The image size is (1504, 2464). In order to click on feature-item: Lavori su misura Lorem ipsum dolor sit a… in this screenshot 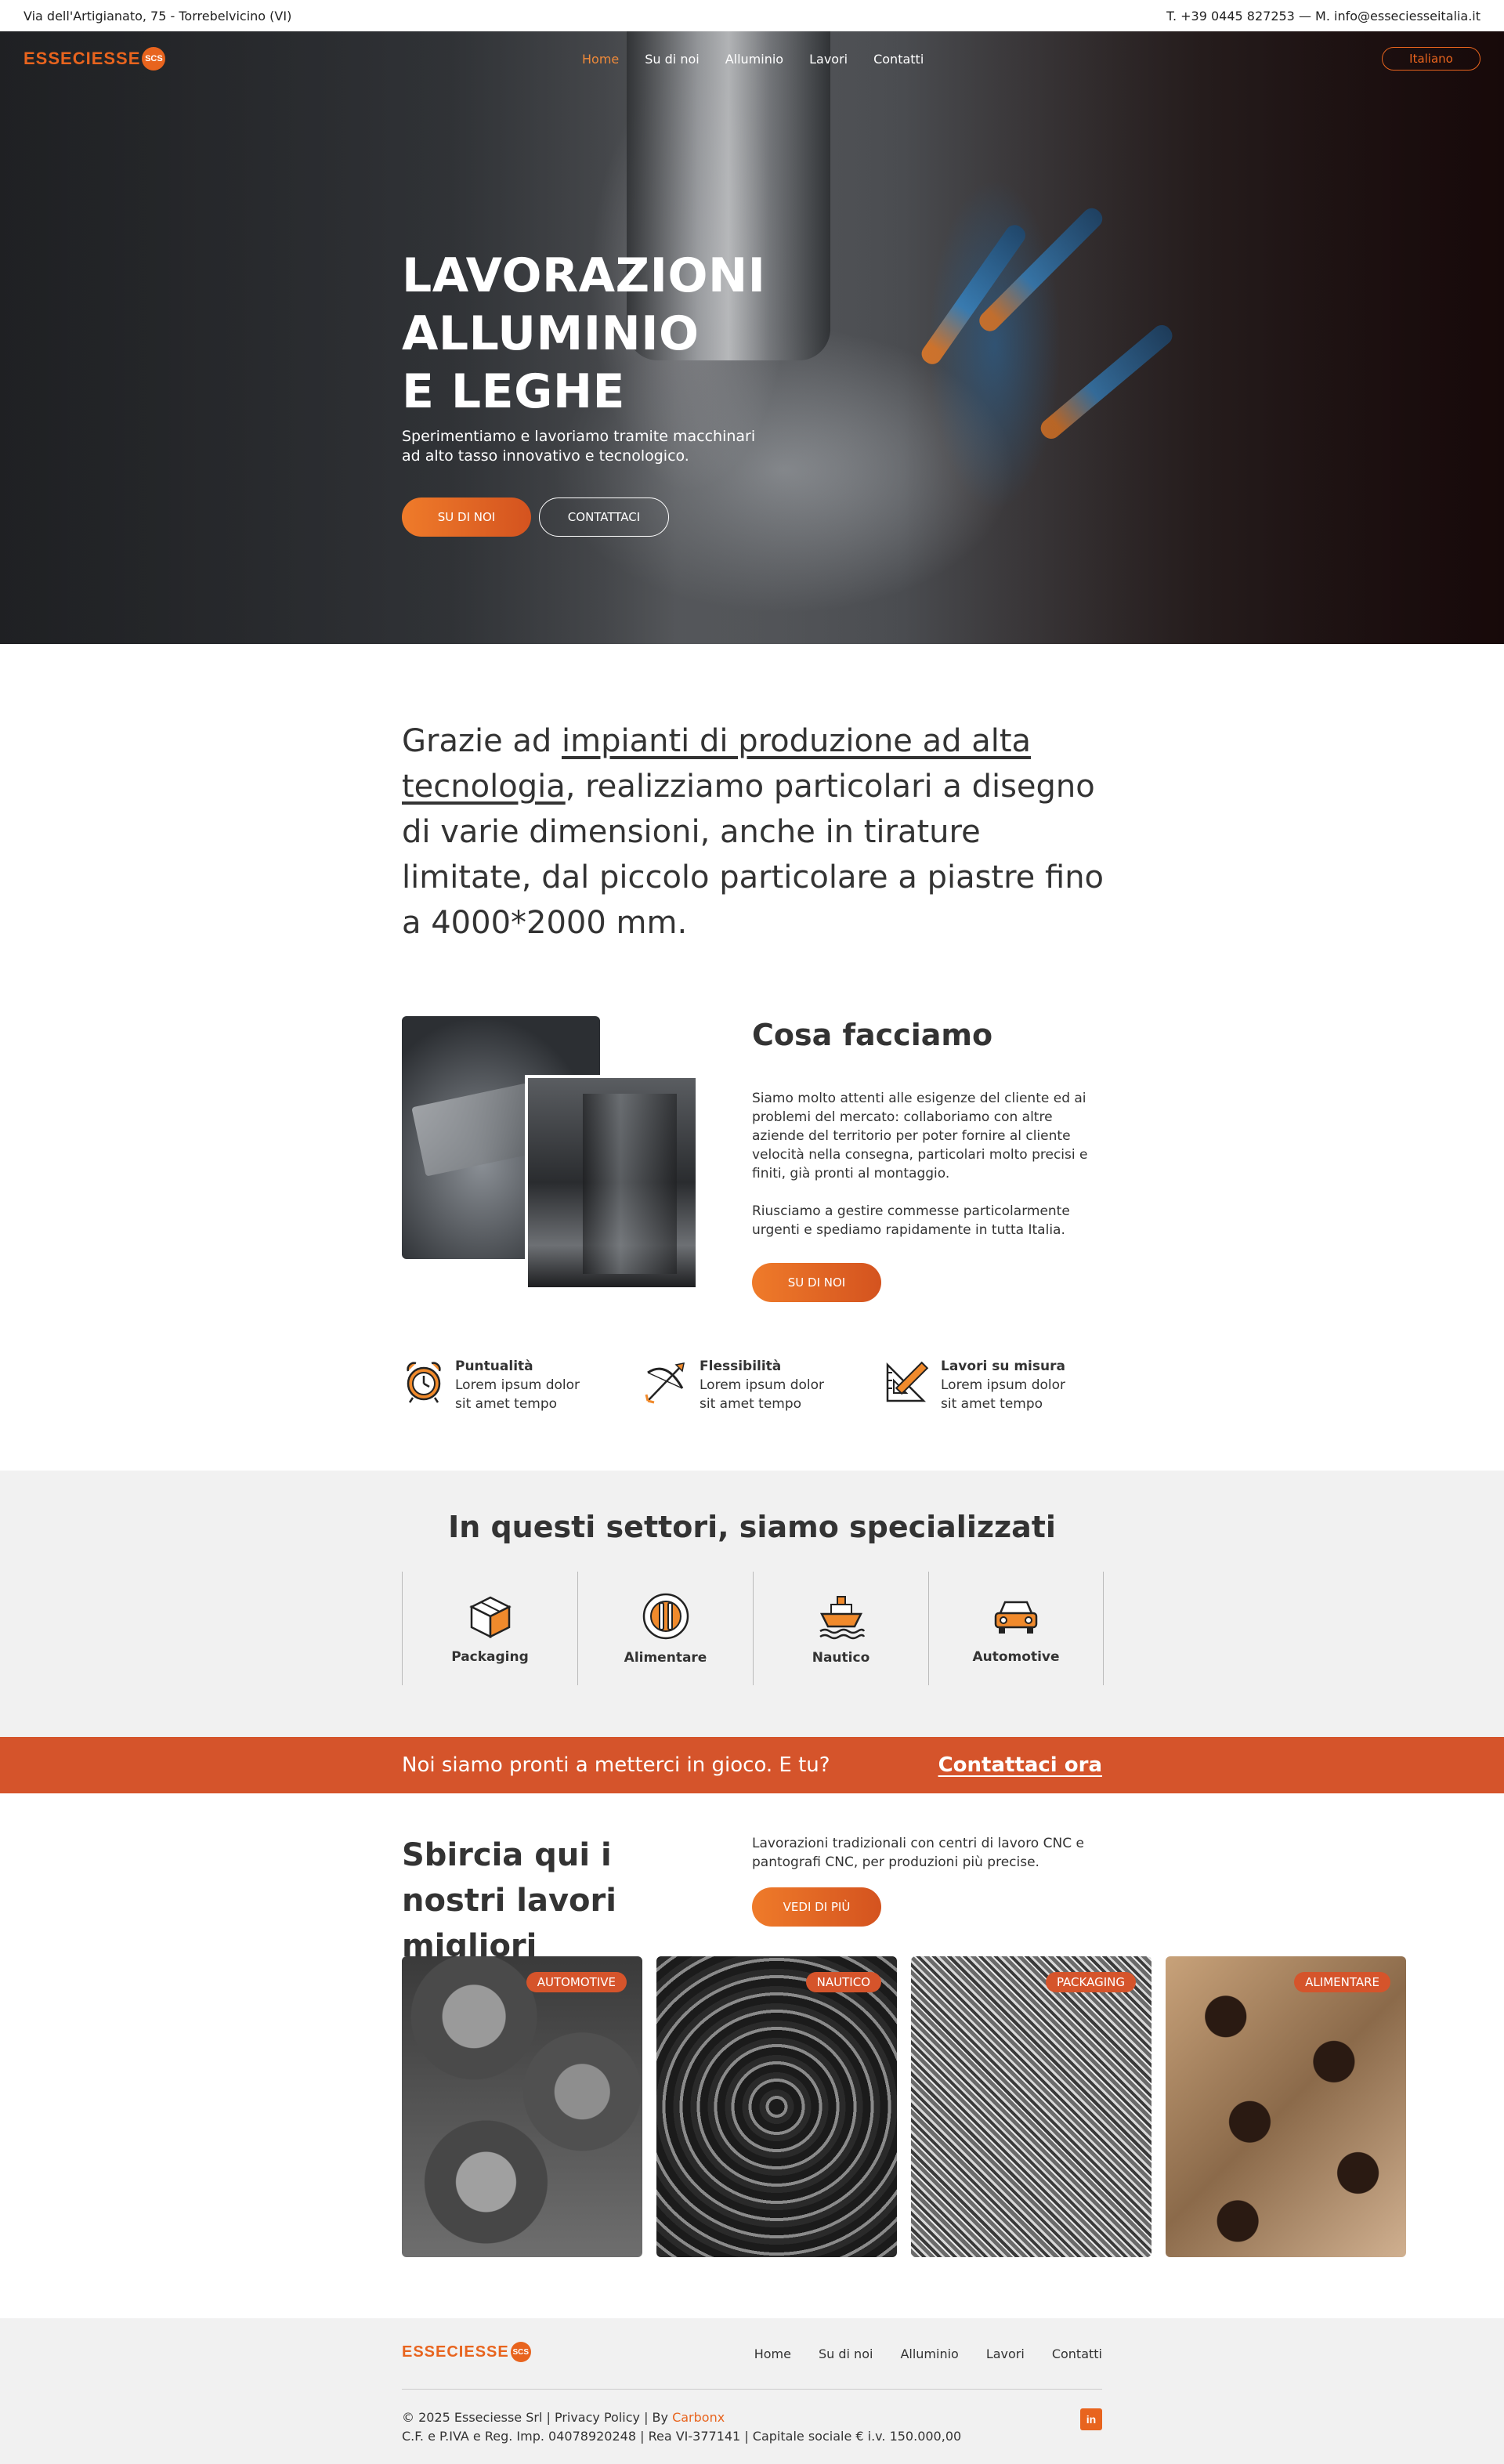, I will do `click(1005, 1412)`.